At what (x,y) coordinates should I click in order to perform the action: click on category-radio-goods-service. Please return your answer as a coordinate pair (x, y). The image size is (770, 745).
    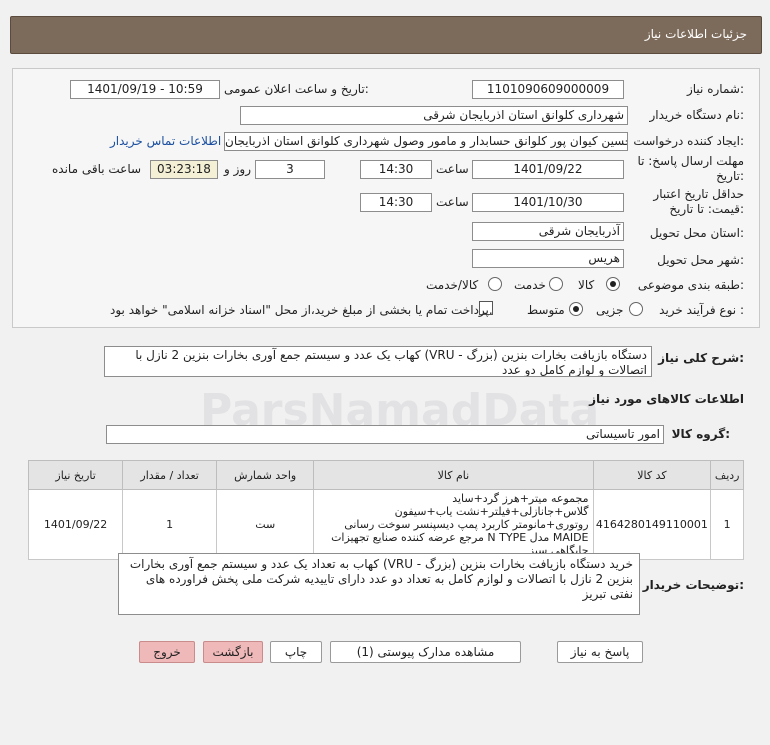
    Looking at the image, I should click on (495, 284).